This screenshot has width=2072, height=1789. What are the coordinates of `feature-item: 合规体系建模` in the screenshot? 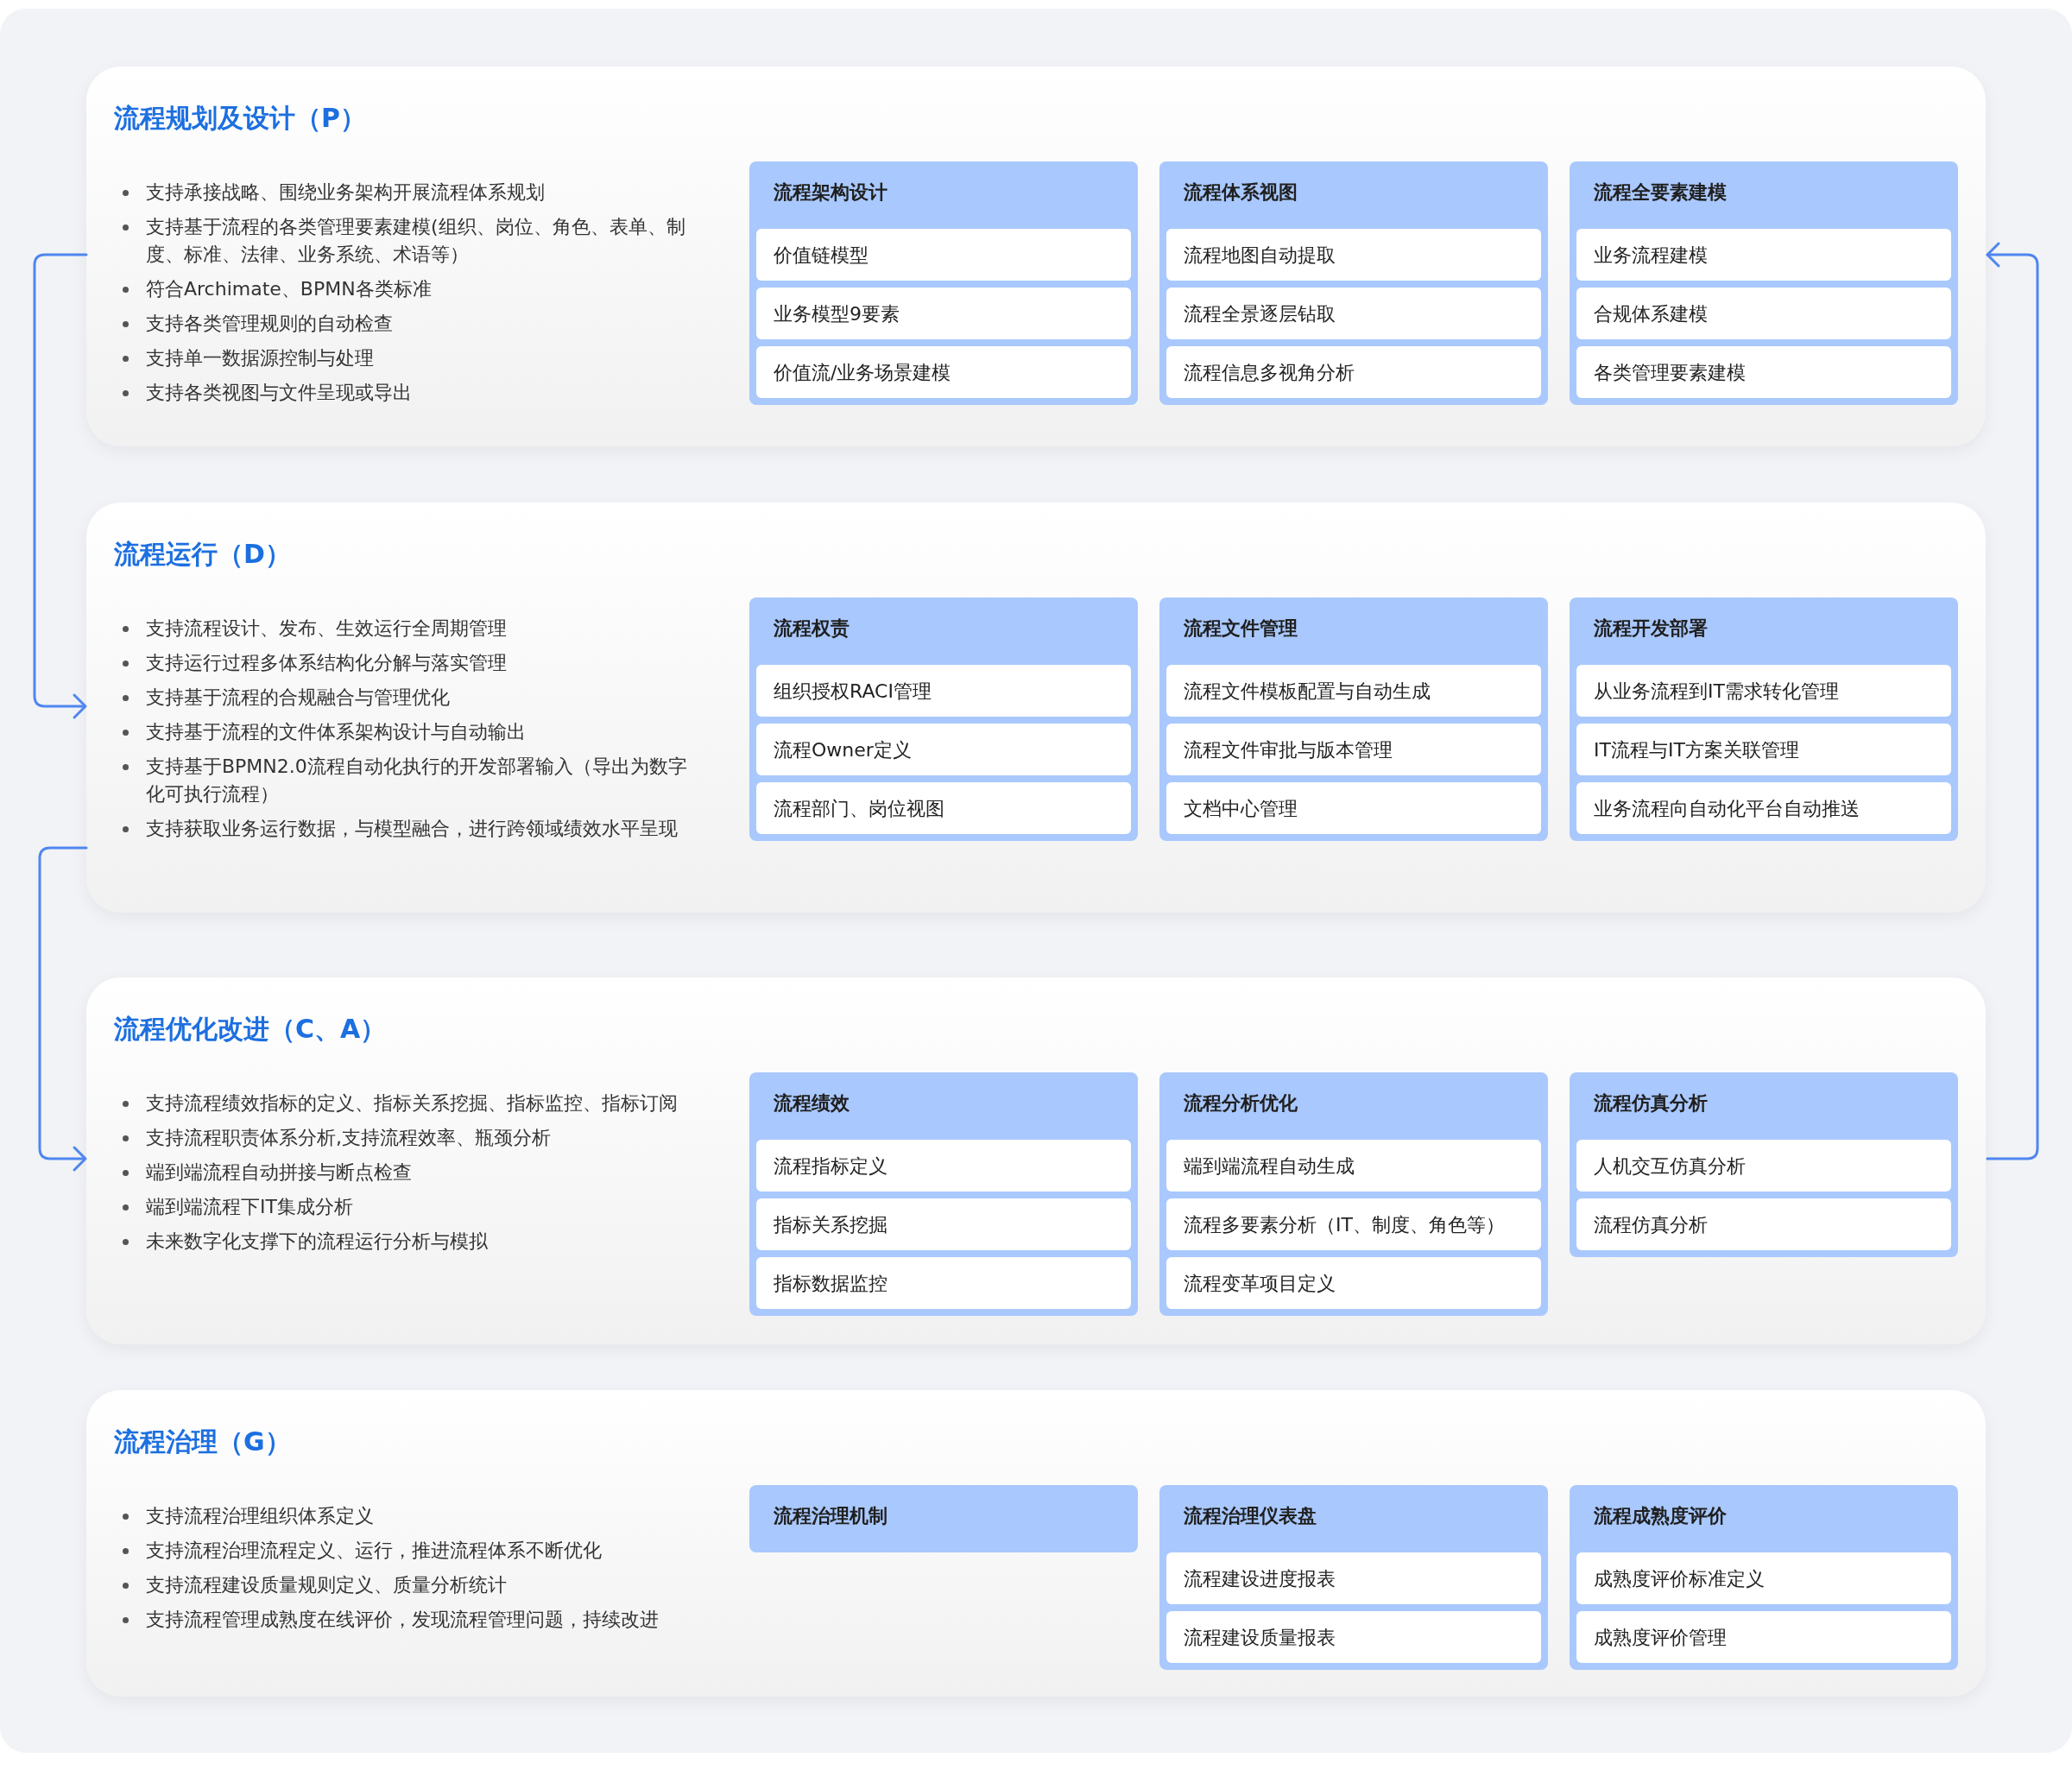 It's located at (1763, 313).